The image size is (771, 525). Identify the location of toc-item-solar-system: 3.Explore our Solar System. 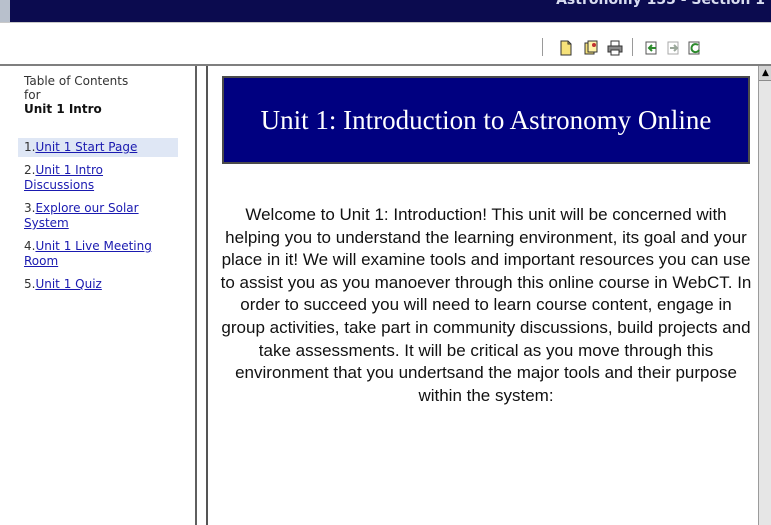
(98, 216).